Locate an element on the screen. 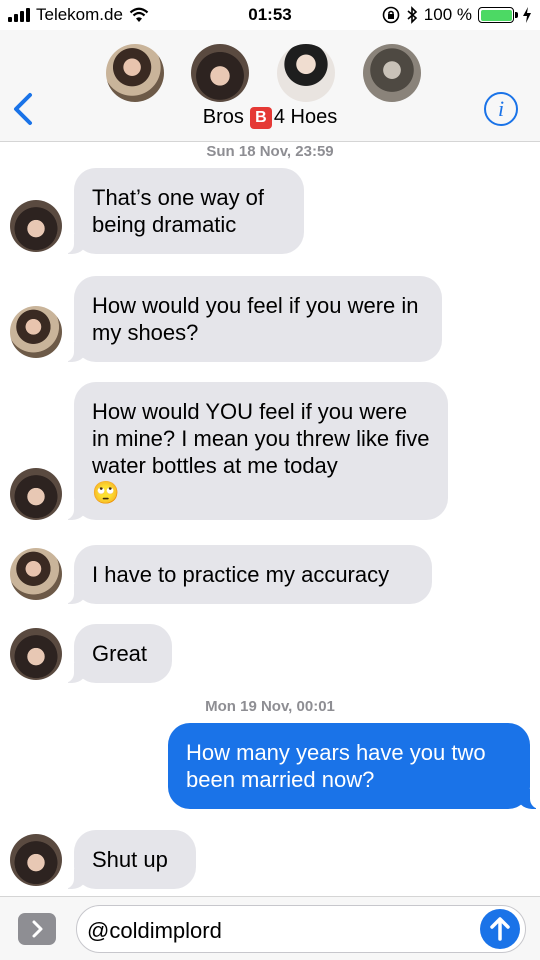 This screenshot has width=540, height=960. group-title-right: 4 Hoes is located at coordinates (305, 117).